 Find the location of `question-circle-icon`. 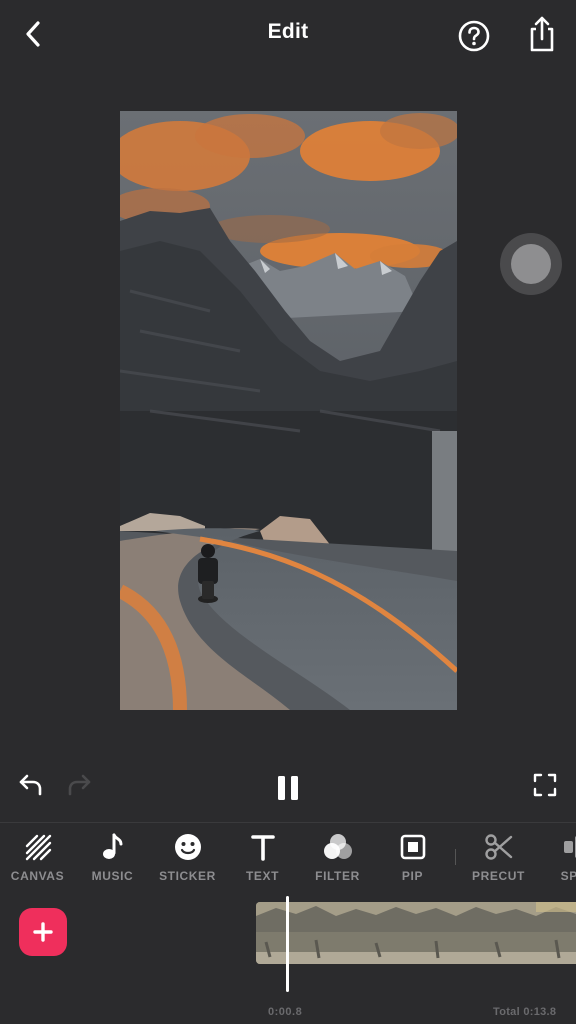

question-circle-icon is located at coordinates (474, 36).